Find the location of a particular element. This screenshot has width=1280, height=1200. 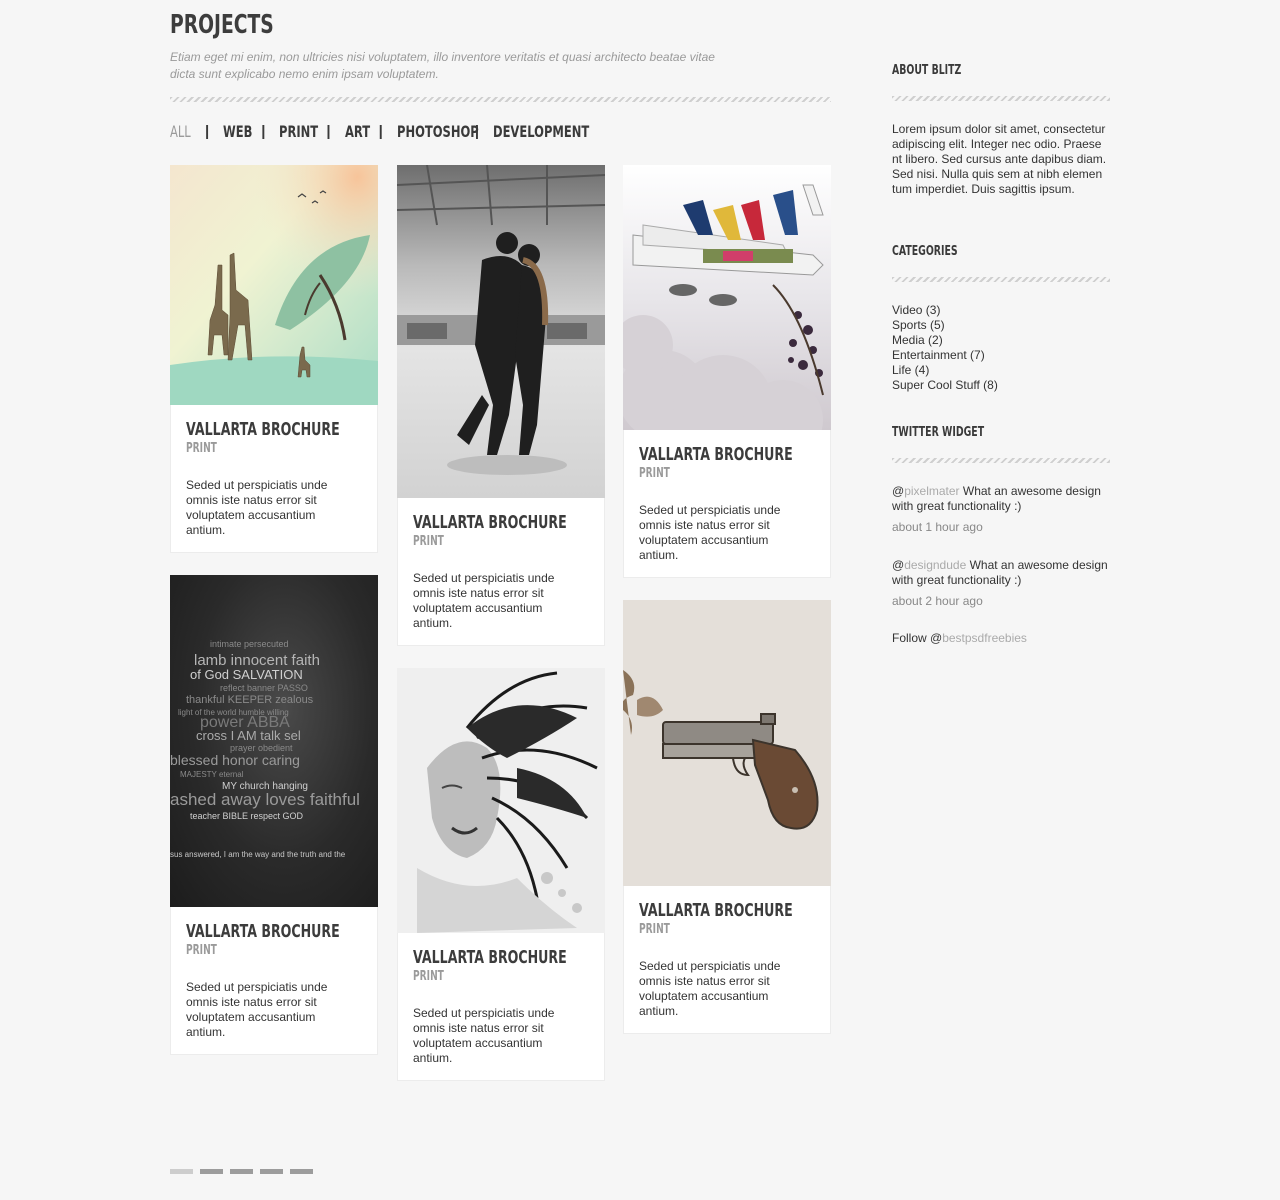

follow-prefix: Follow @ is located at coordinates (917, 638).